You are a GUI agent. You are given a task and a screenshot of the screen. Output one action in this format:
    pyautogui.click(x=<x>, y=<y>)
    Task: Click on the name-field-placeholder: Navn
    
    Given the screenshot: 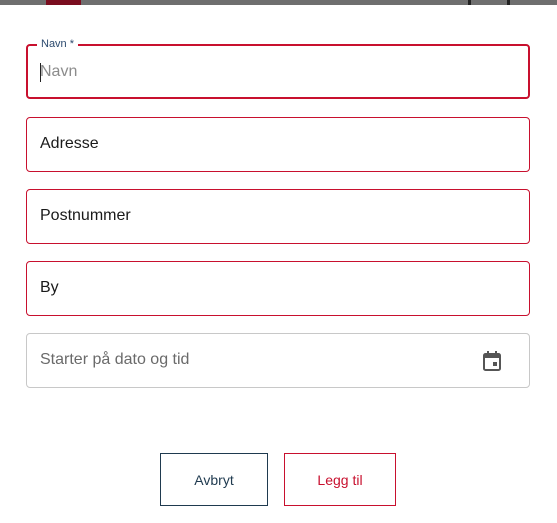 What is the action you would take?
    pyautogui.click(x=59, y=71)
    